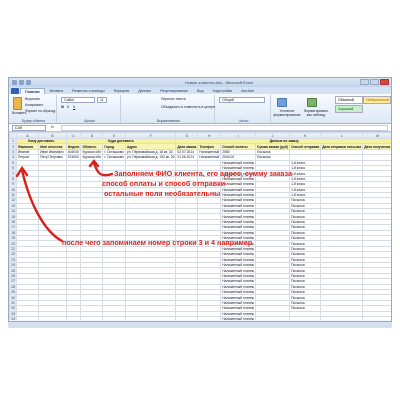  Describe the element at coordinates (32, 82) in the screenshot. I see `quick-access-toolbar` at that location.